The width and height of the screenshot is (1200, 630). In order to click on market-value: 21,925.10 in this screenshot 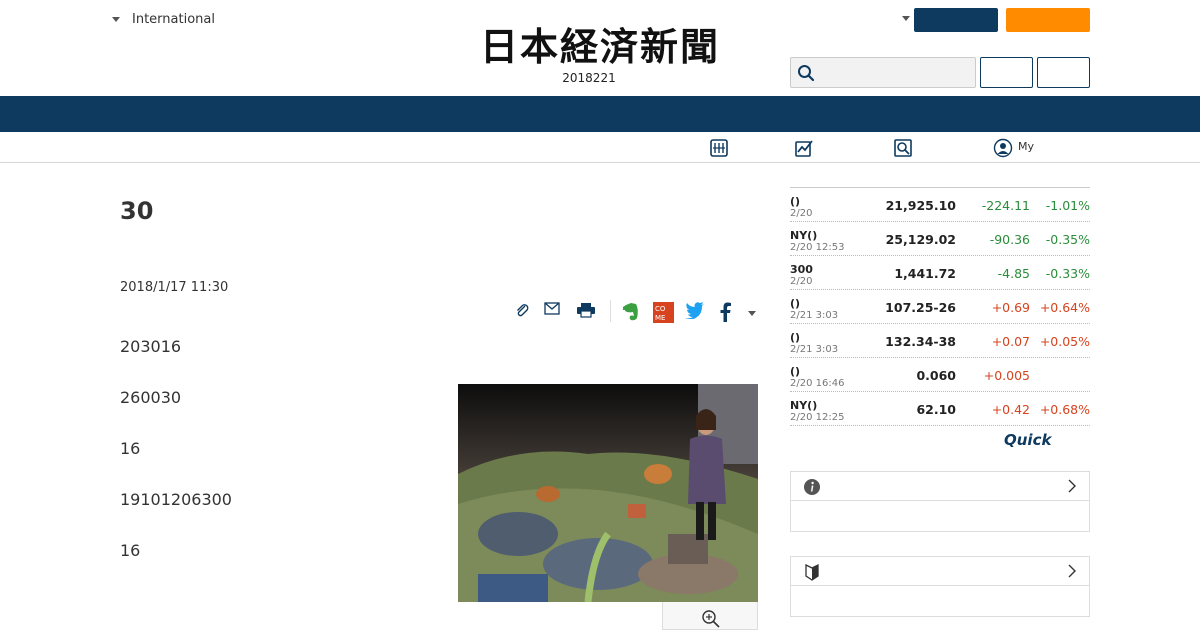, I will do `click(920, 205)`.